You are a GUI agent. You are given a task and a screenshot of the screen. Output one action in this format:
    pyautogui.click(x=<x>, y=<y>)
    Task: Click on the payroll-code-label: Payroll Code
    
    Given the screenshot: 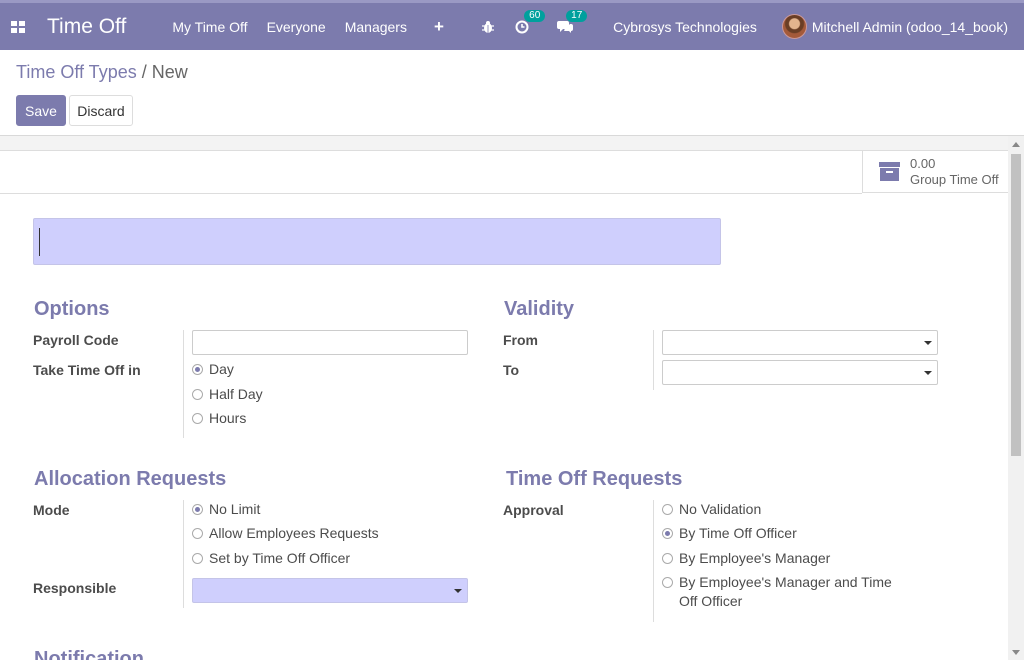 What is the action you would take?
    pyautogui.click(x=76, y=340)
    